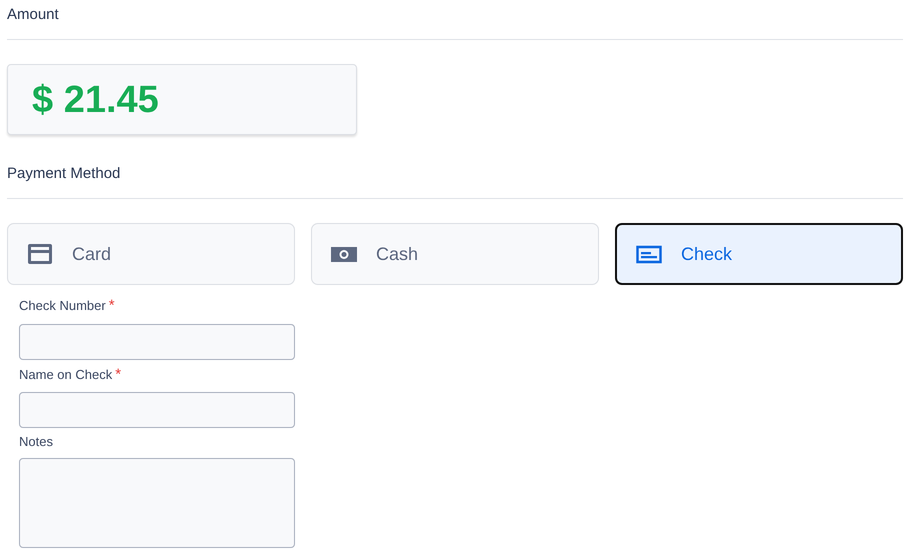 Image resolution: width=916 pixels, height=556 pixels. Describe the element at coordinates (455, 254) in the screenshot. I see `payment-option: Cash` at that location.